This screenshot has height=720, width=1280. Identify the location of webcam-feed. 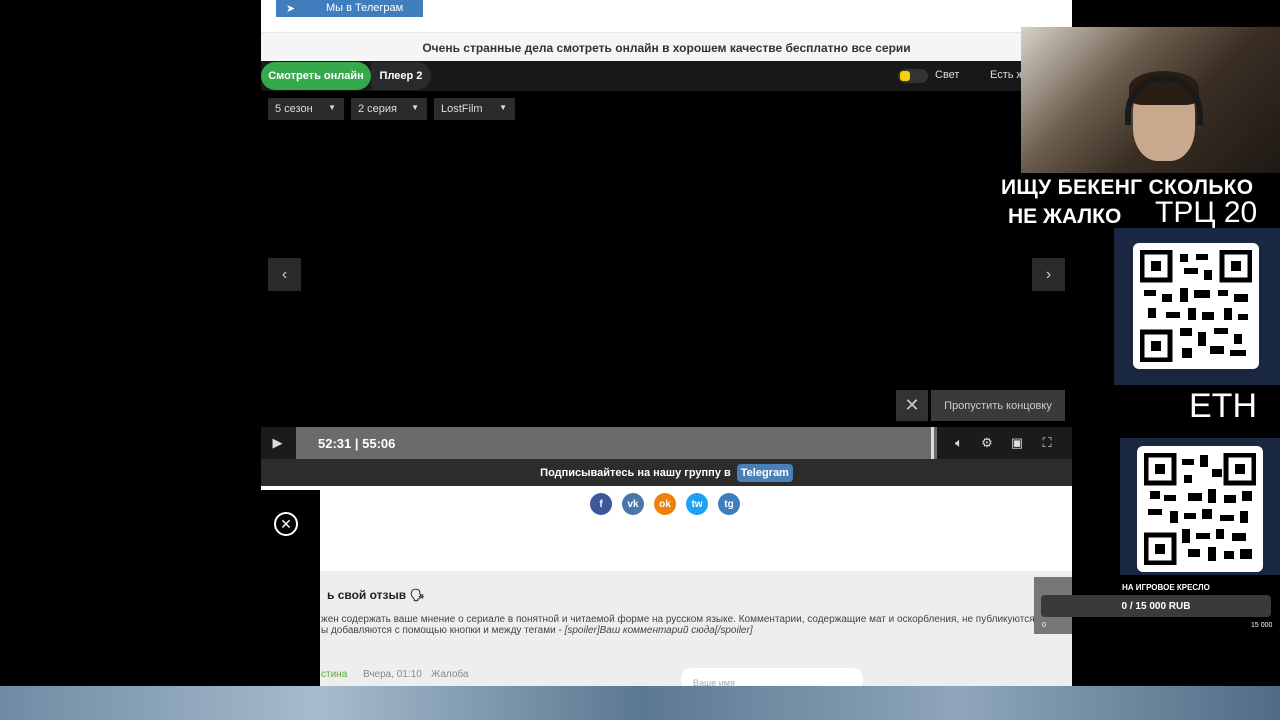
(1150, 100).